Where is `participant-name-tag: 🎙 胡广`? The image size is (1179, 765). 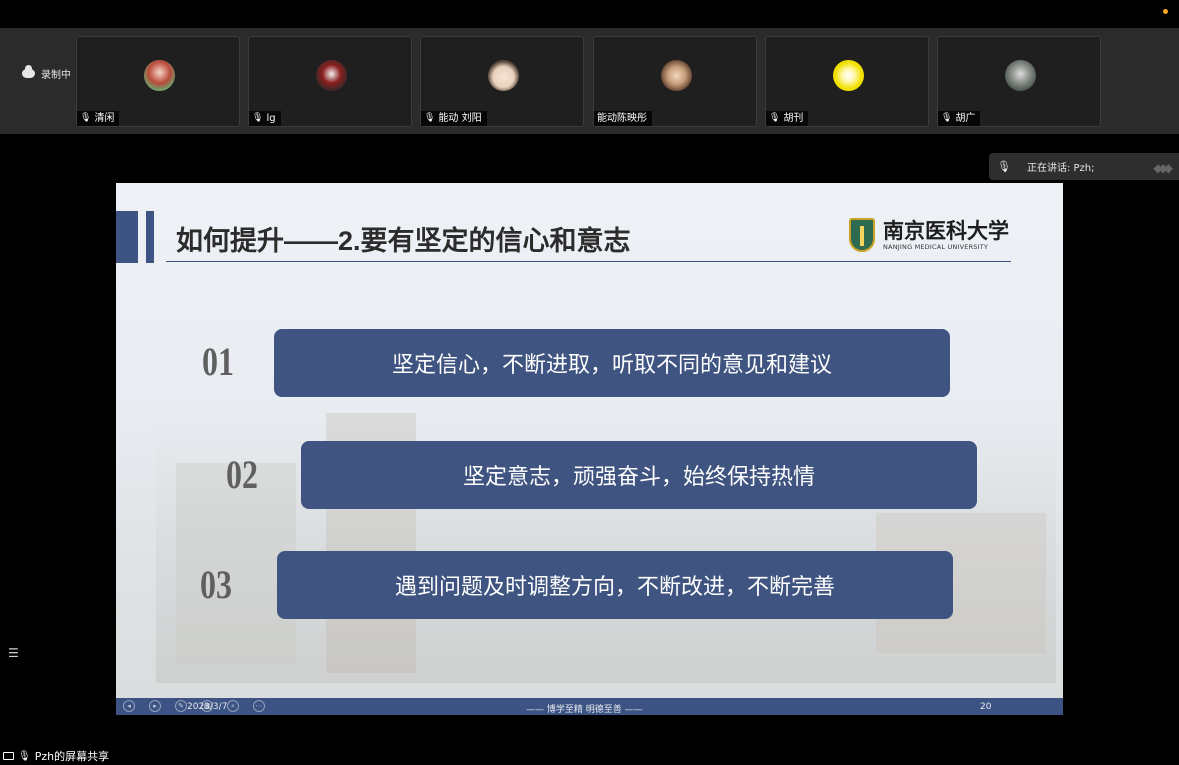
participant-name-tag: 🎙 胡广 is located at coordinates (959, 118).